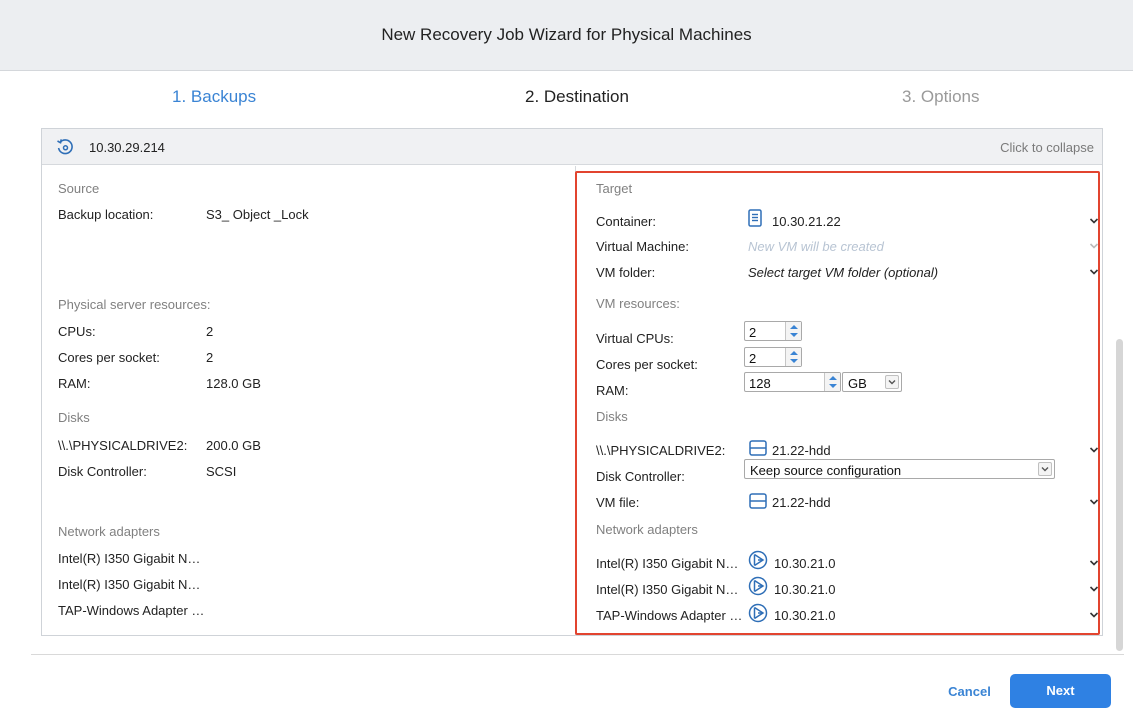  What do you see at coordinates (1047, 147) in the screenshot?
I see `collapse-link: Click to collapse` at bounding box center [1047, 147].